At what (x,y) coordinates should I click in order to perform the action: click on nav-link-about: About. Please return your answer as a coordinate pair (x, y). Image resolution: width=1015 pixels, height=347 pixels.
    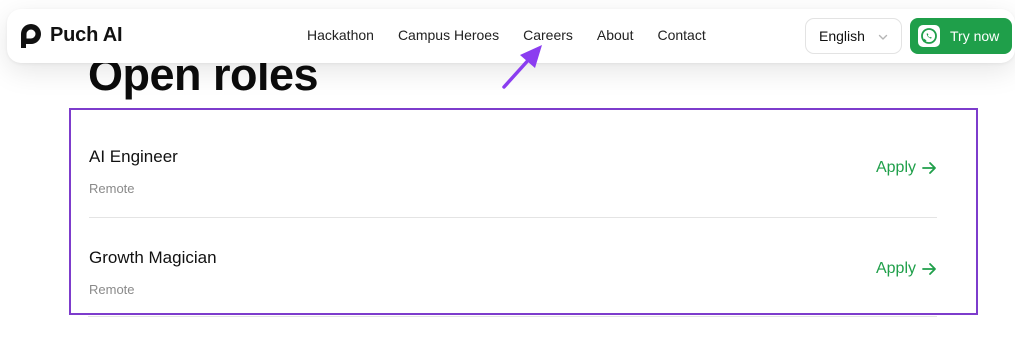
    Looking at the image, I should click on (615, 35).